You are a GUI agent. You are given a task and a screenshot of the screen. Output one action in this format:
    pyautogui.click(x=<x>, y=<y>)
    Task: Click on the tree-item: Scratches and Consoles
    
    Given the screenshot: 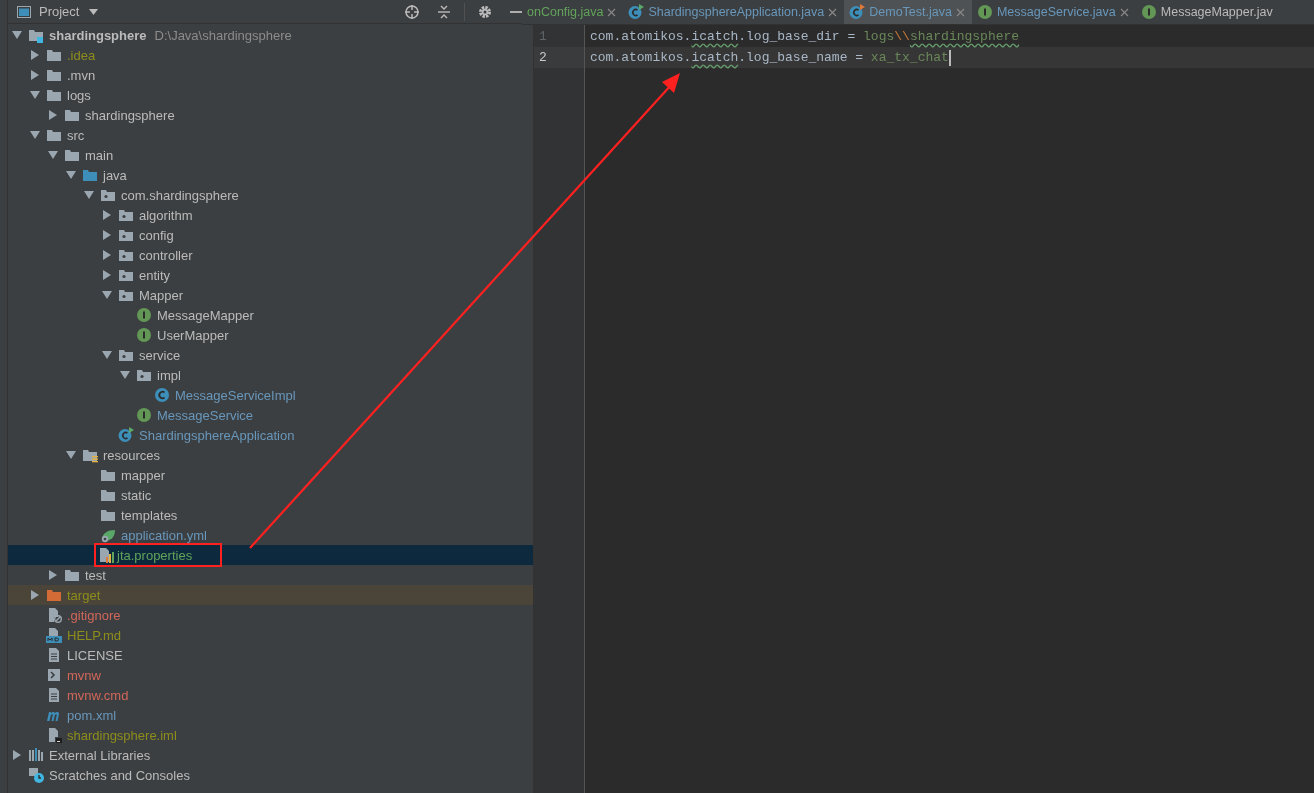 What is the action you would take?
    pyautogui.click(x=270, y=775)
    